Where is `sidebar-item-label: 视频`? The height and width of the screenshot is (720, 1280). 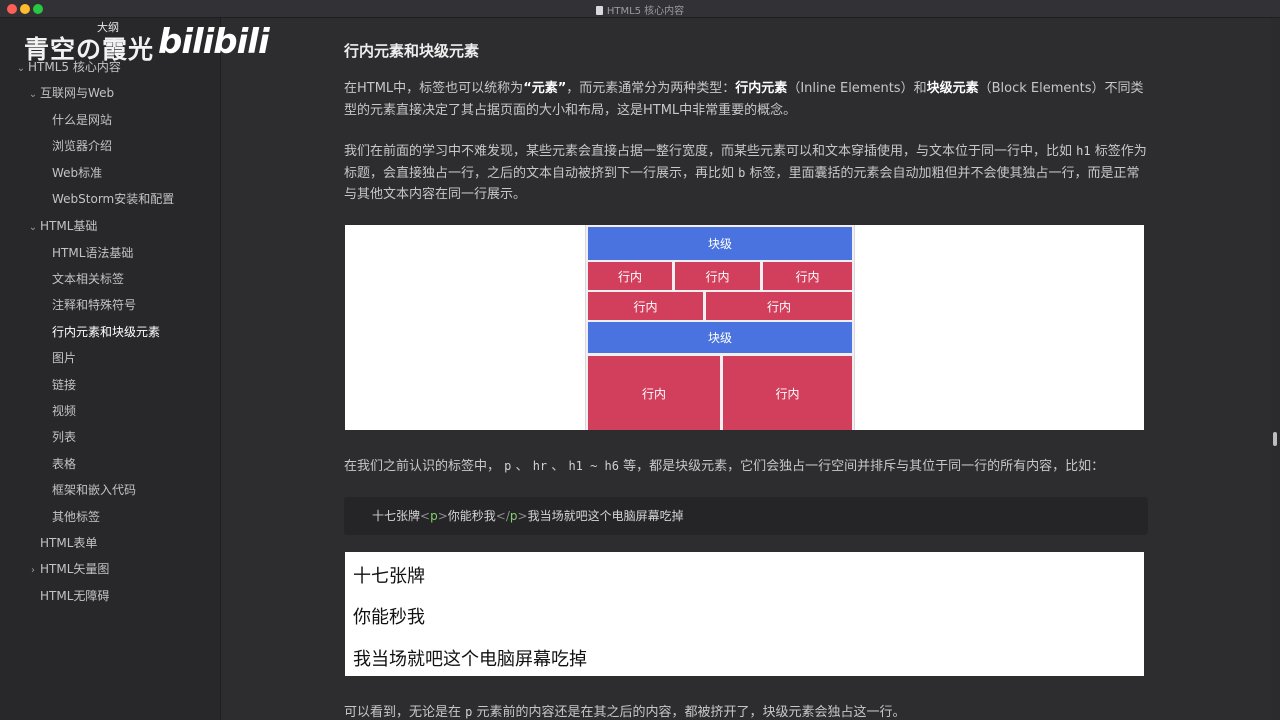
sidebar-item-label: 视频 is located at coordinates (64, 411).